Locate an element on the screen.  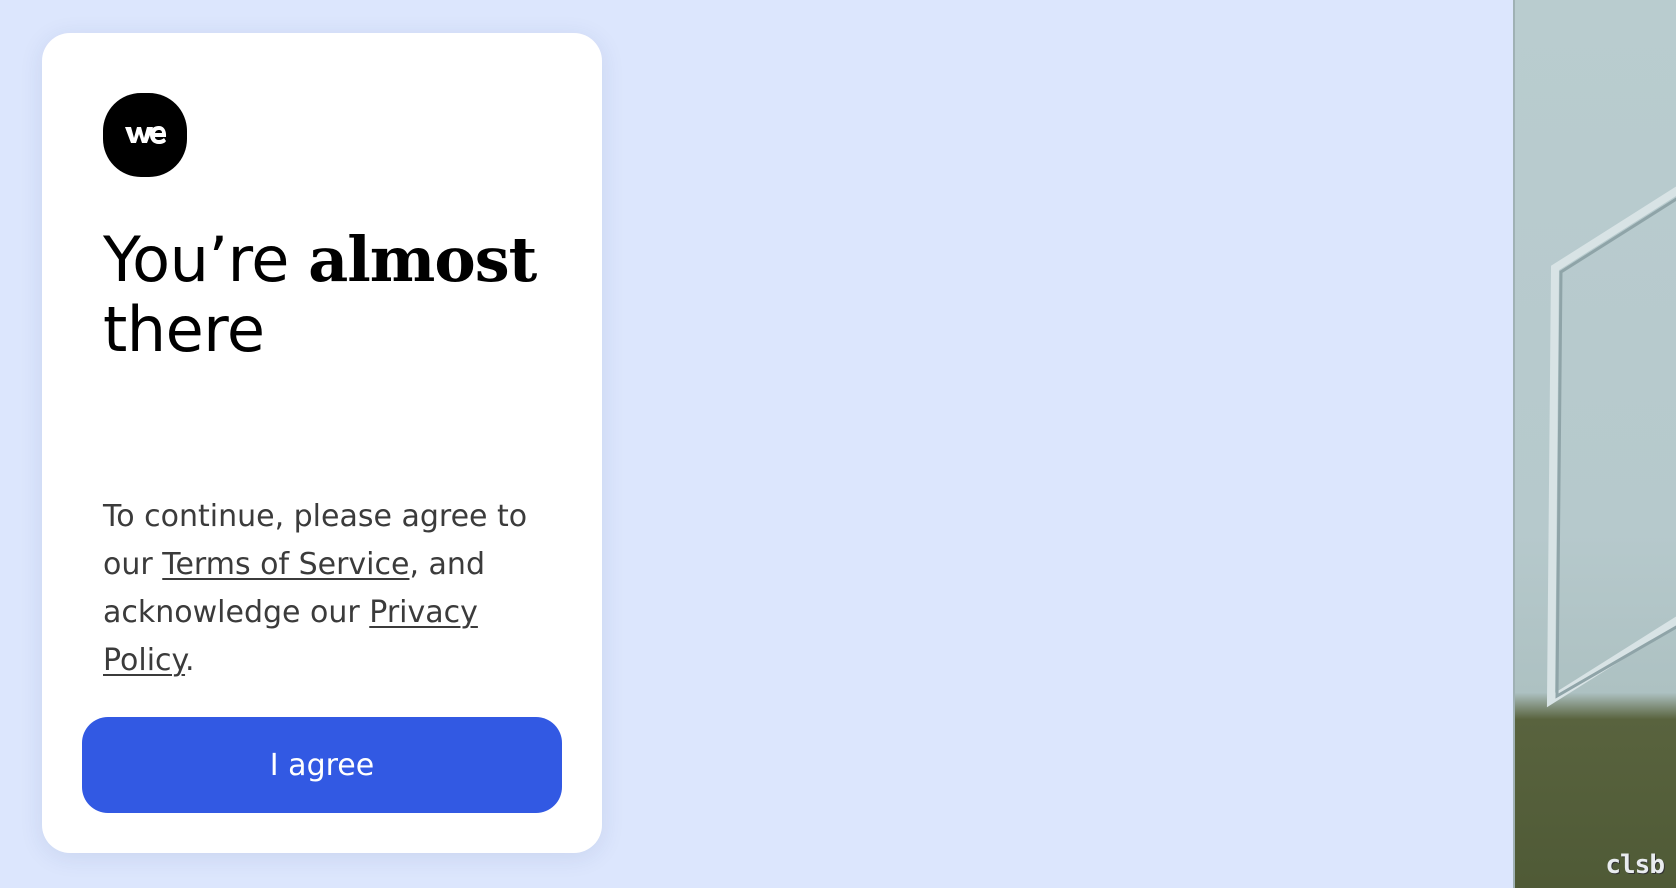
agree-button: I agree is located at coordinates (322, 765).